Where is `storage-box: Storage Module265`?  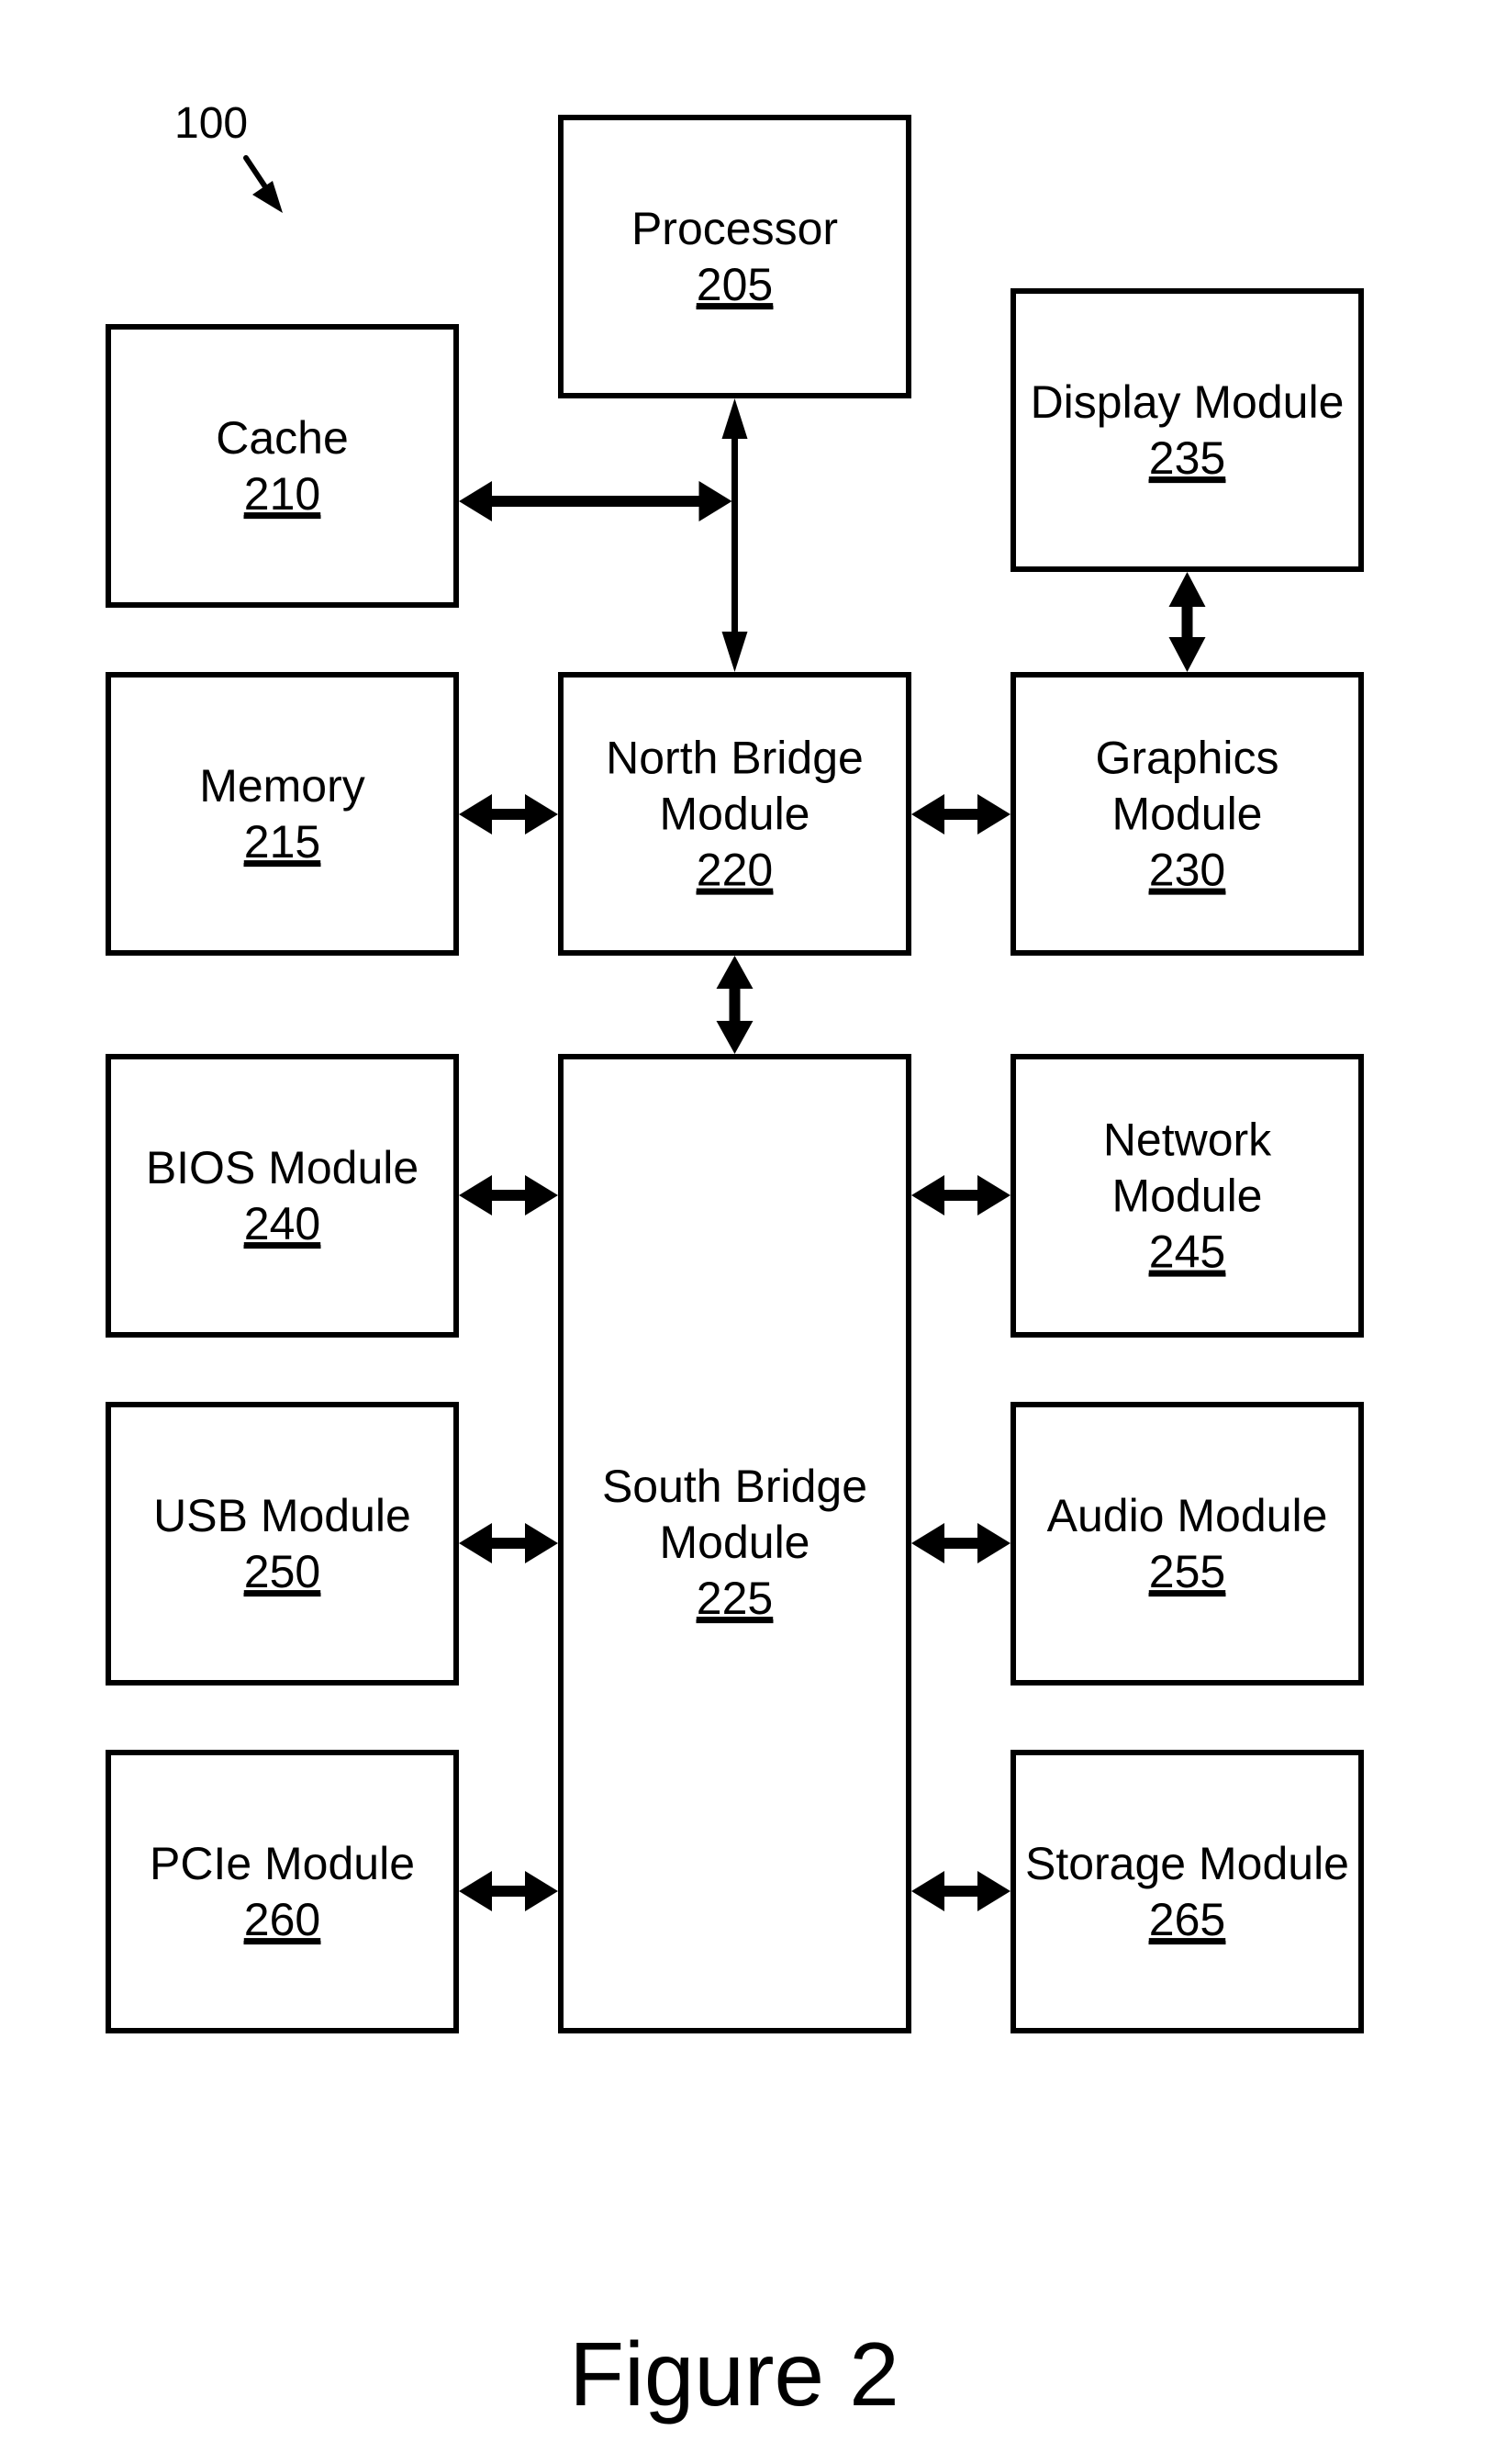
storage-box: Storage Module265 is located at coordinates (1187, 1891).